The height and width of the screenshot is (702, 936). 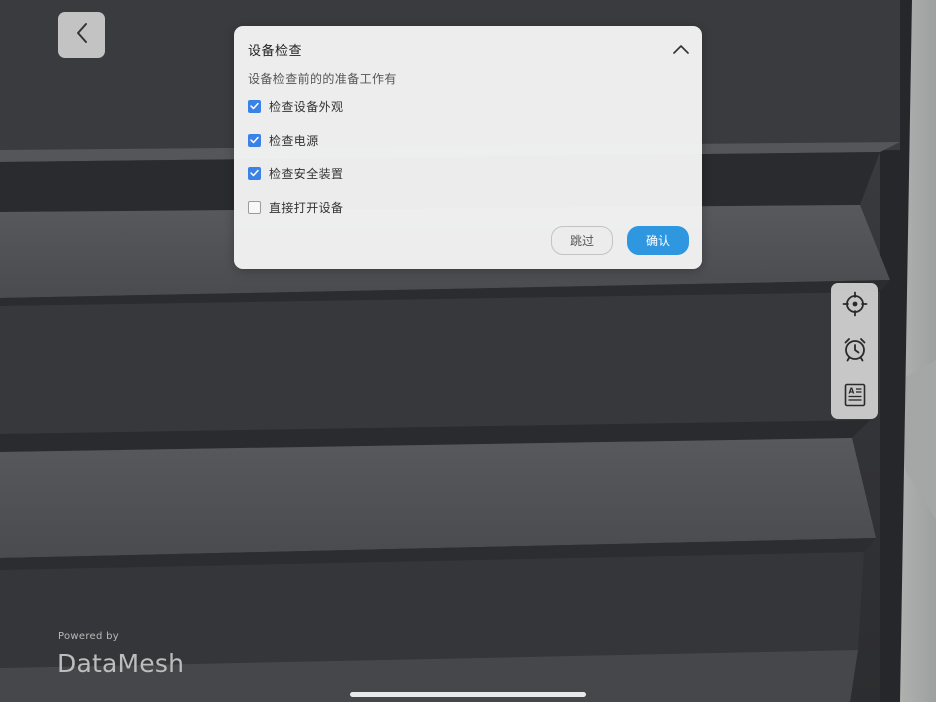 I want to click on brand-logo-text: DataMesh, so click(x=121, y=663).